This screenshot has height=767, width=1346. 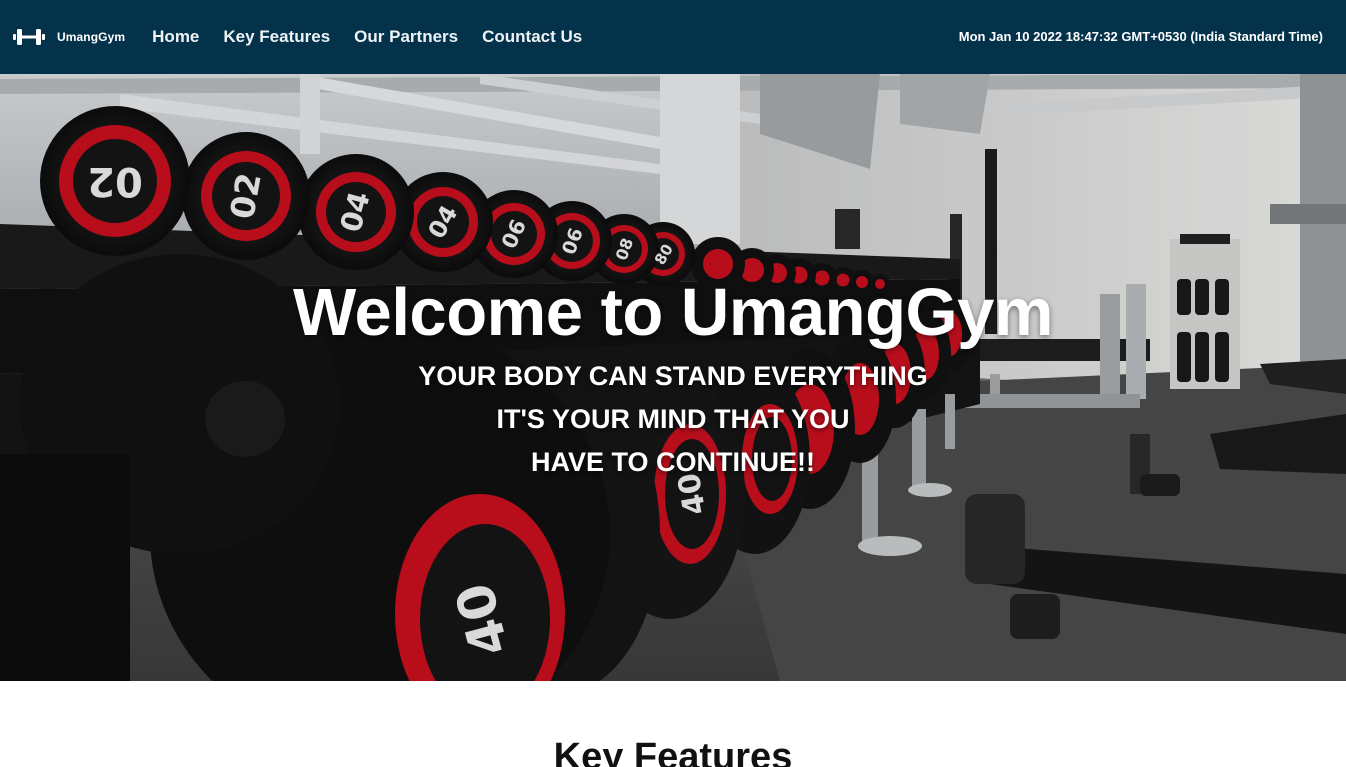 I want to click on brand-name: UmangGym, so click(x=91, y=37).